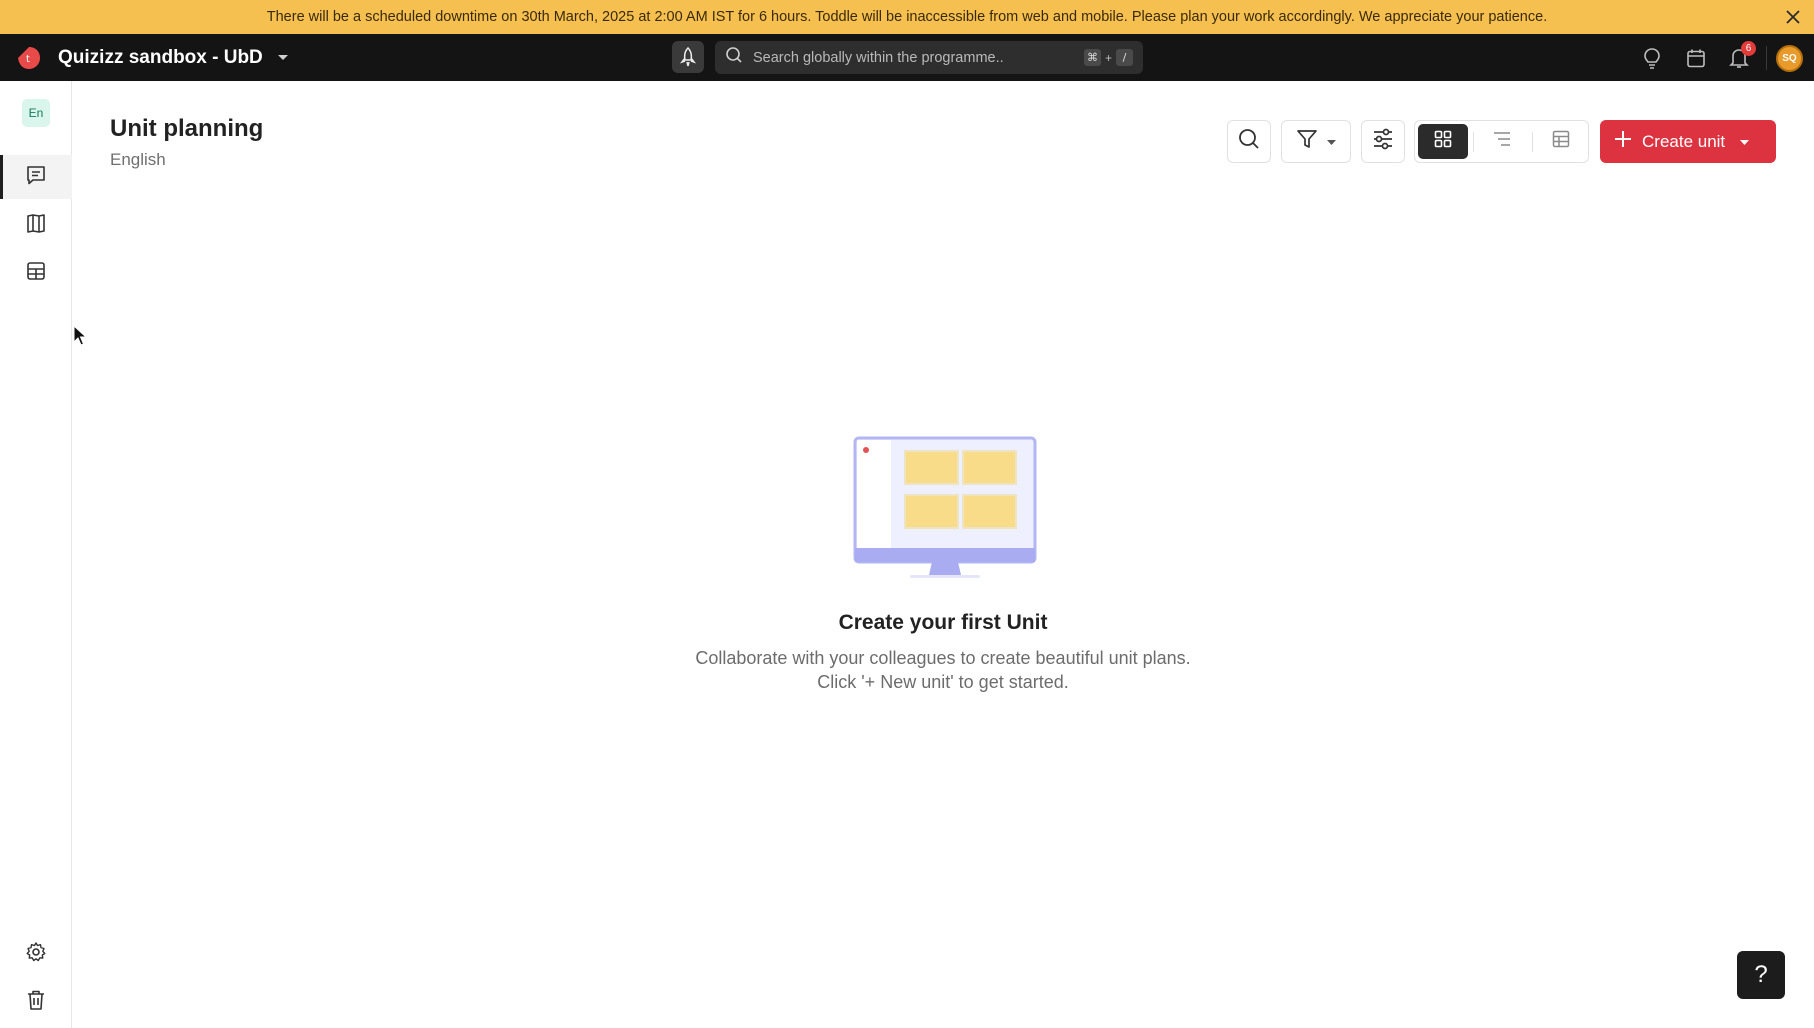 The width and height of the screenshot is (1814, 1028). What do you see at coordinates (1696, 58) in the screenshot?
I see `calendar-icon` at bounding box center [1696, 58].